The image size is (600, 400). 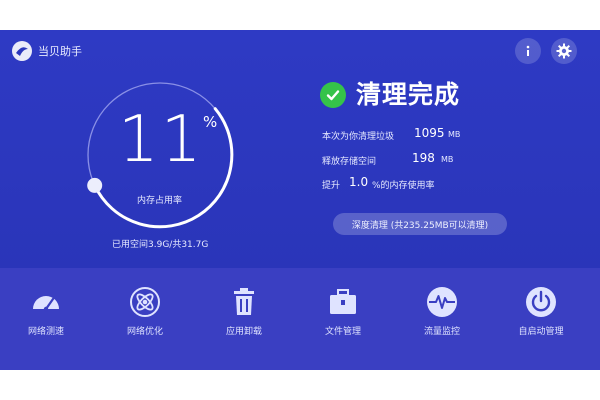 I want to click on briefcase-icon, so click(x=343, y=301).